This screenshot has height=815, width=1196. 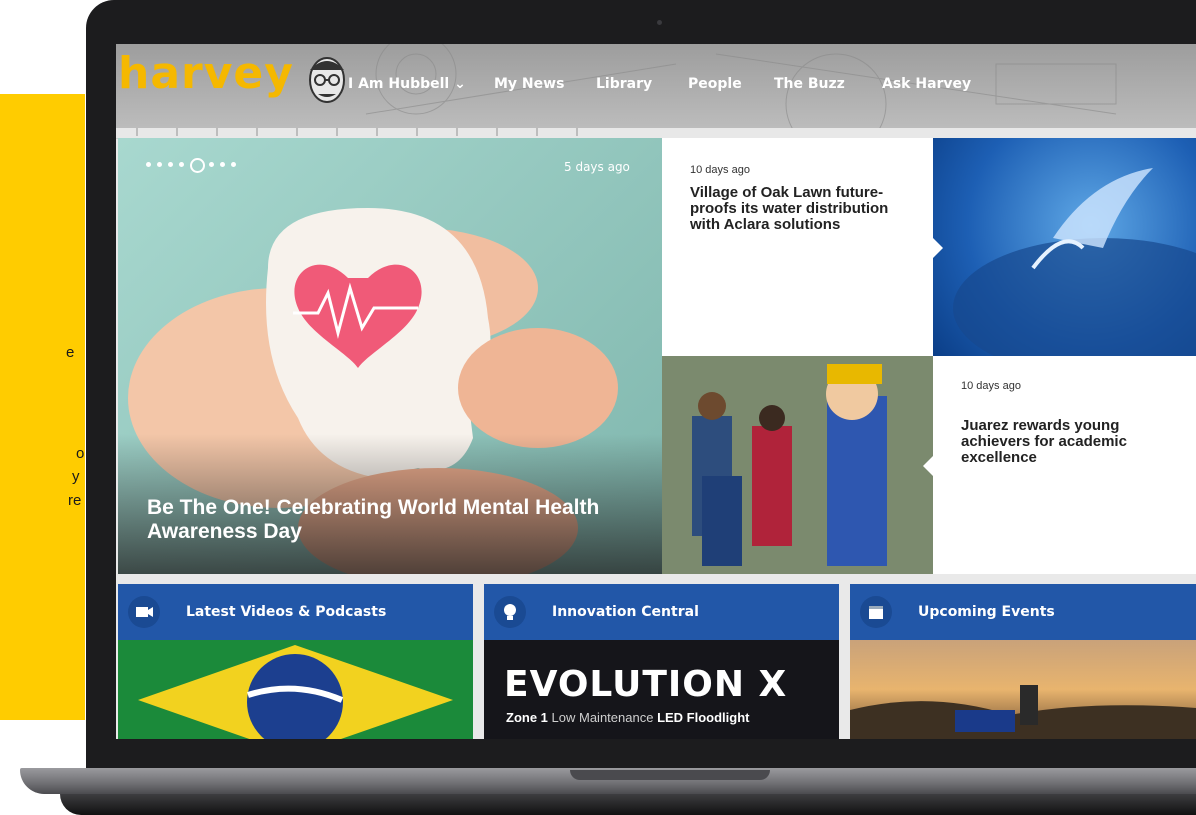 I want to click on yellow-side-panel, so click(x=42, y=407).